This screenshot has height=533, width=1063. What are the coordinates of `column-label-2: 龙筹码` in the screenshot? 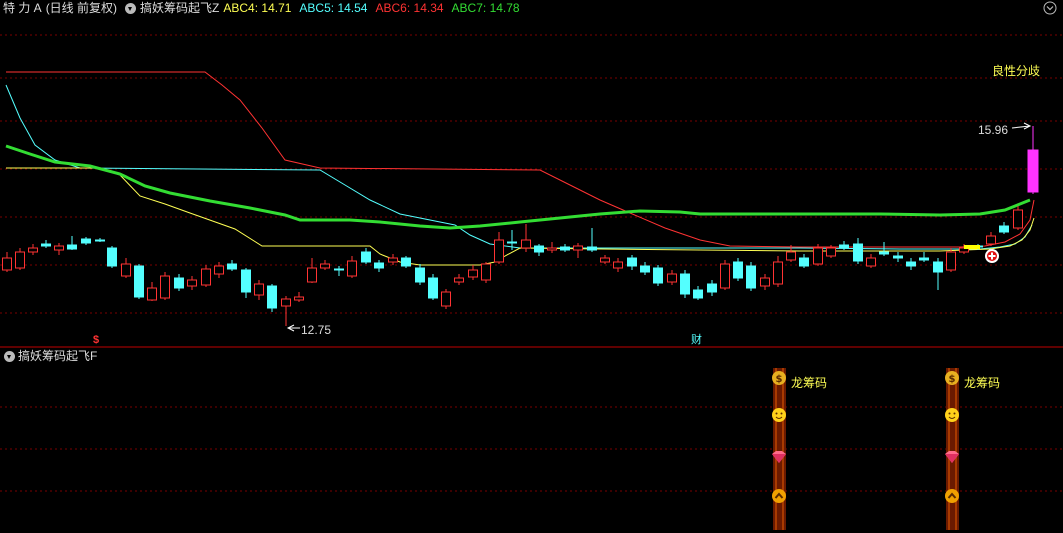 It's located at (982, 383).